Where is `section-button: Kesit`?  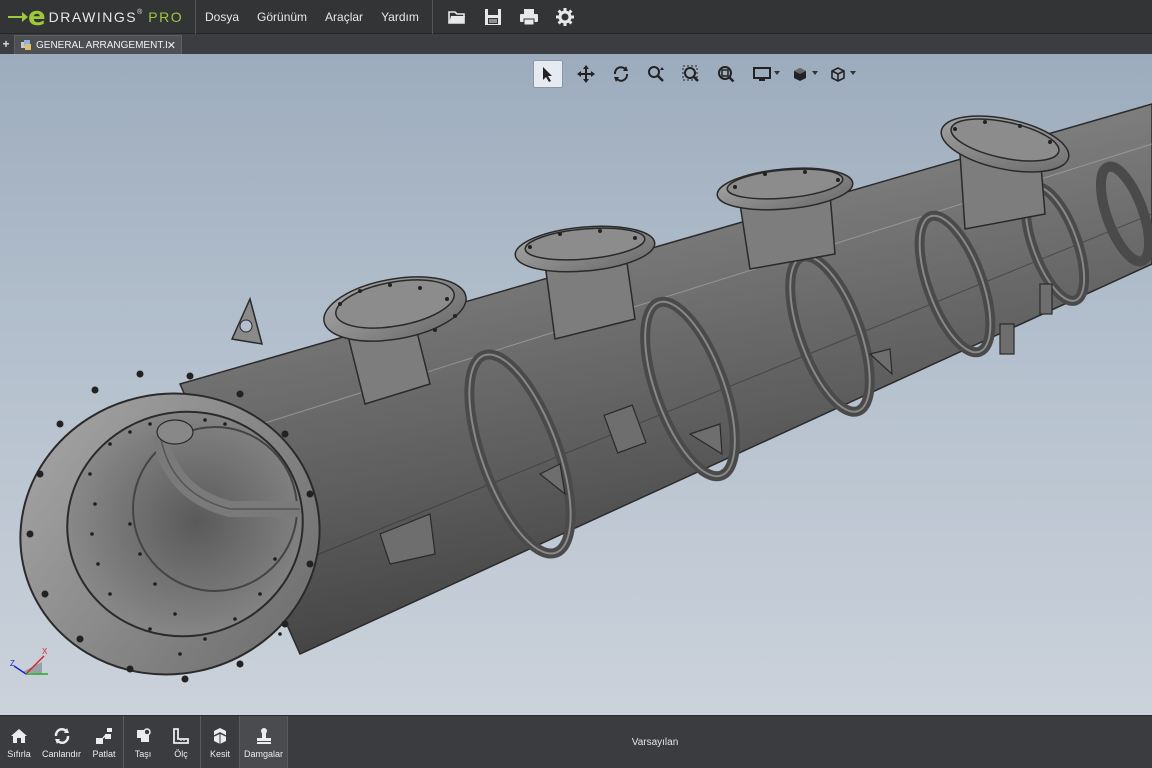 section-button: Kesit is located at coordinates (220, 742).